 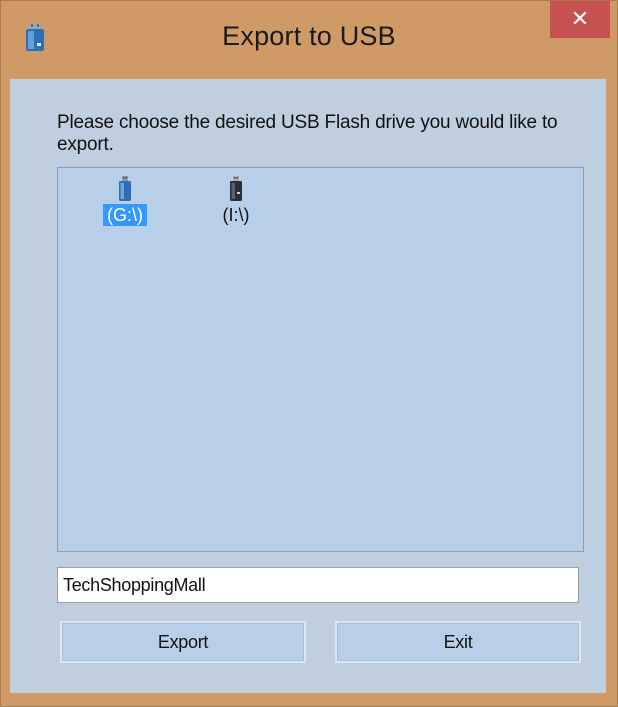 I want to click on export-button: Export, so click(x=183, y=642).